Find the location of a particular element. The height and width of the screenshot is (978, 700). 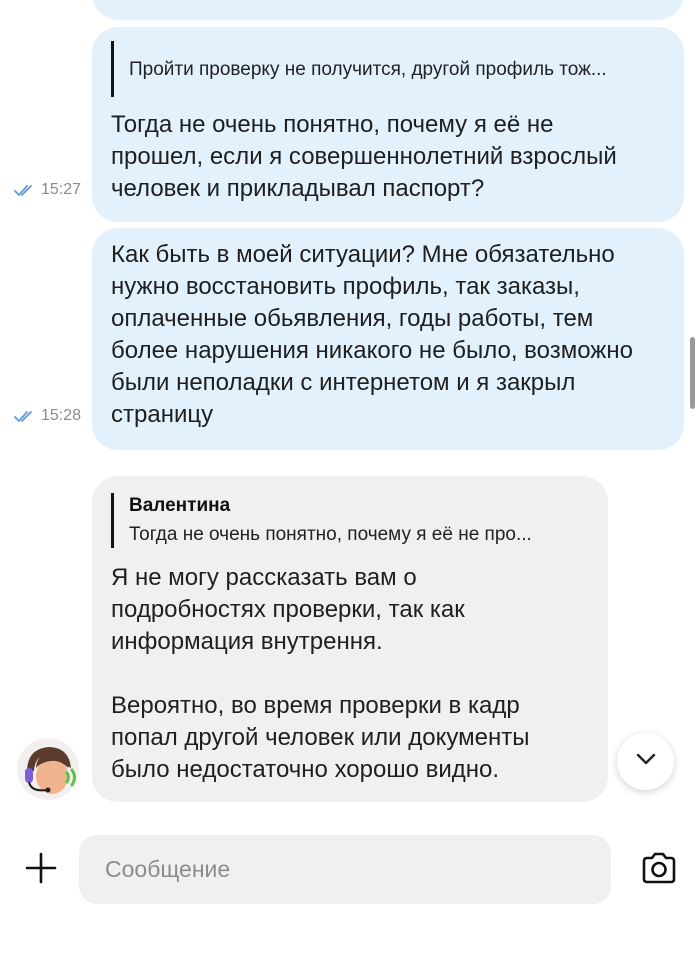

scrollbar is located at coordinates (692, 373).